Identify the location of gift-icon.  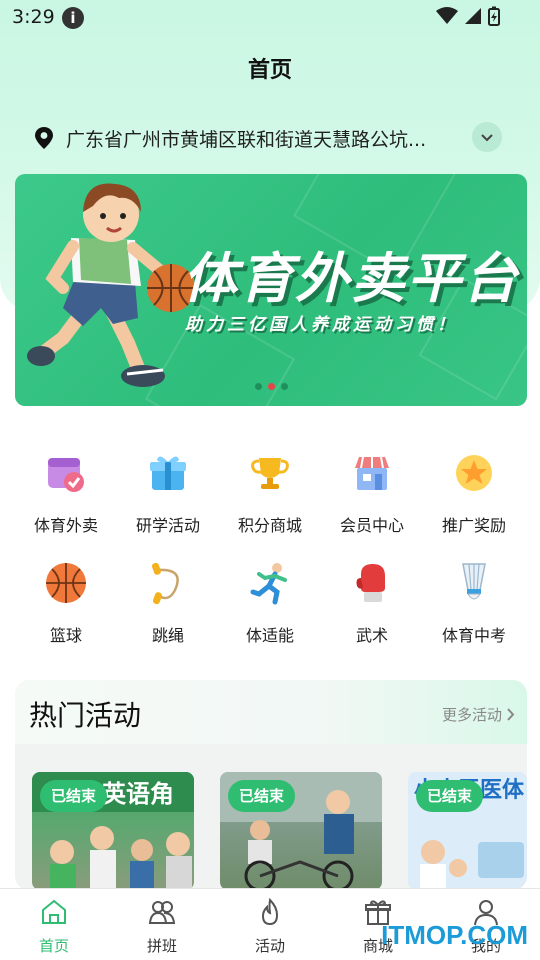
(168, 473).